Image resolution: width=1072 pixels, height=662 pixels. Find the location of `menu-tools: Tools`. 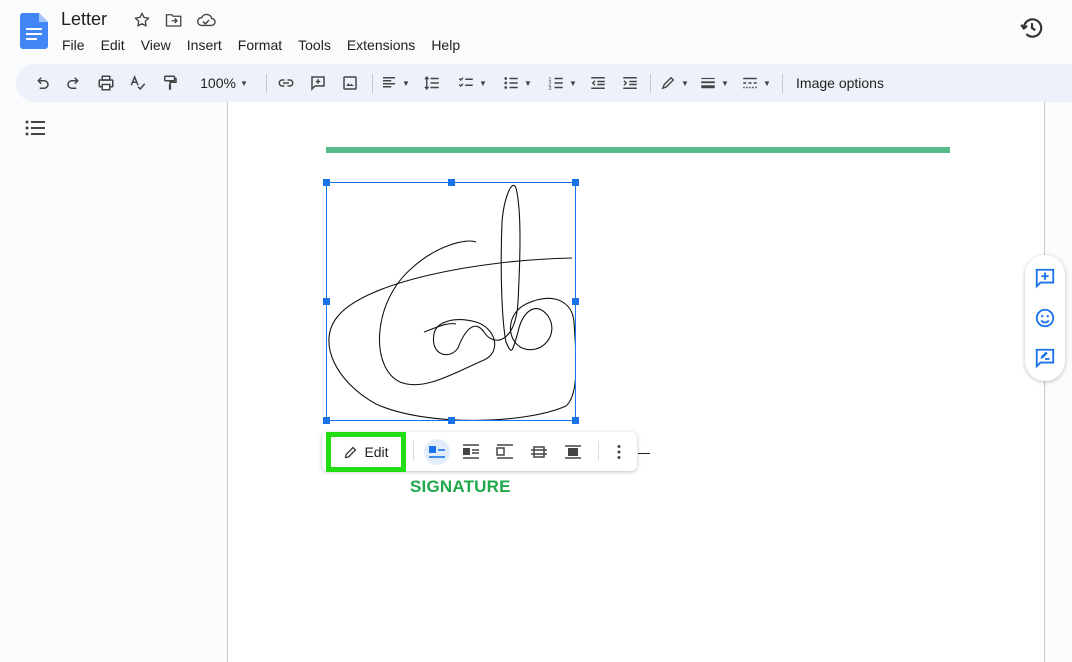

menu-tools: Tools is located at coordinates (314, 45).